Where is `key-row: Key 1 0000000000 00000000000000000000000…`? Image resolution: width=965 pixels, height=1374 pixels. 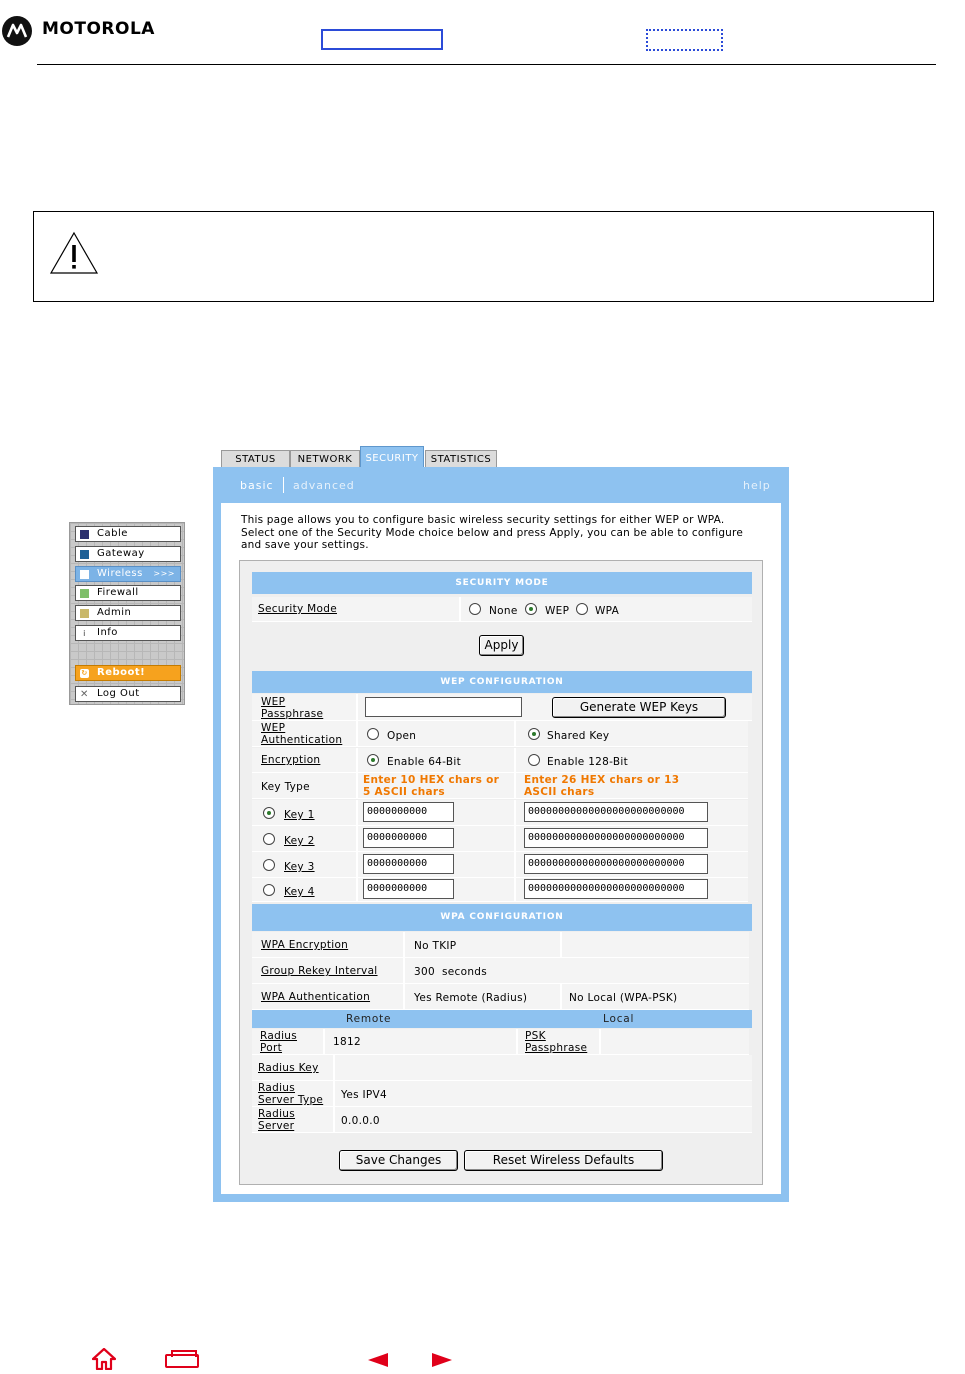 key-row: Key 1 0000000000 00000000000000000000000… is located at coordinates (500, 813).